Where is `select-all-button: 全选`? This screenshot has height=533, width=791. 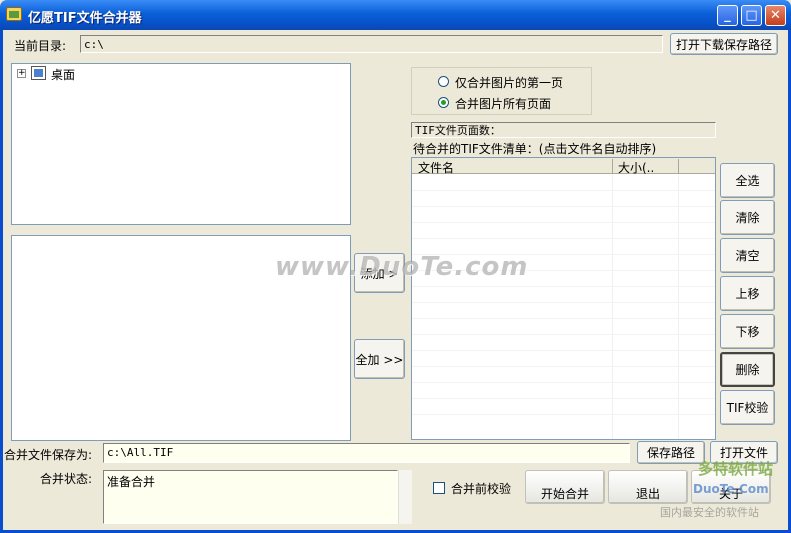
select-all-button: 全选 is located at coordinates (747, 180).